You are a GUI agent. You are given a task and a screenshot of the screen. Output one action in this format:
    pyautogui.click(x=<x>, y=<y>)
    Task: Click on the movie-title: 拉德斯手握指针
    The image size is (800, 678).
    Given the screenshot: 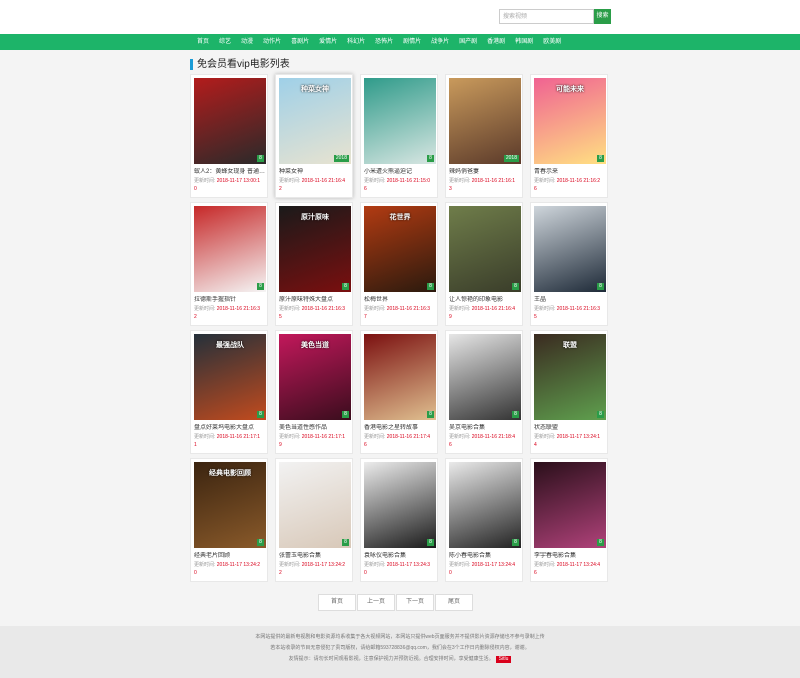 What is the action you would take?
    pyautogui.click(x=230, y=300)
    